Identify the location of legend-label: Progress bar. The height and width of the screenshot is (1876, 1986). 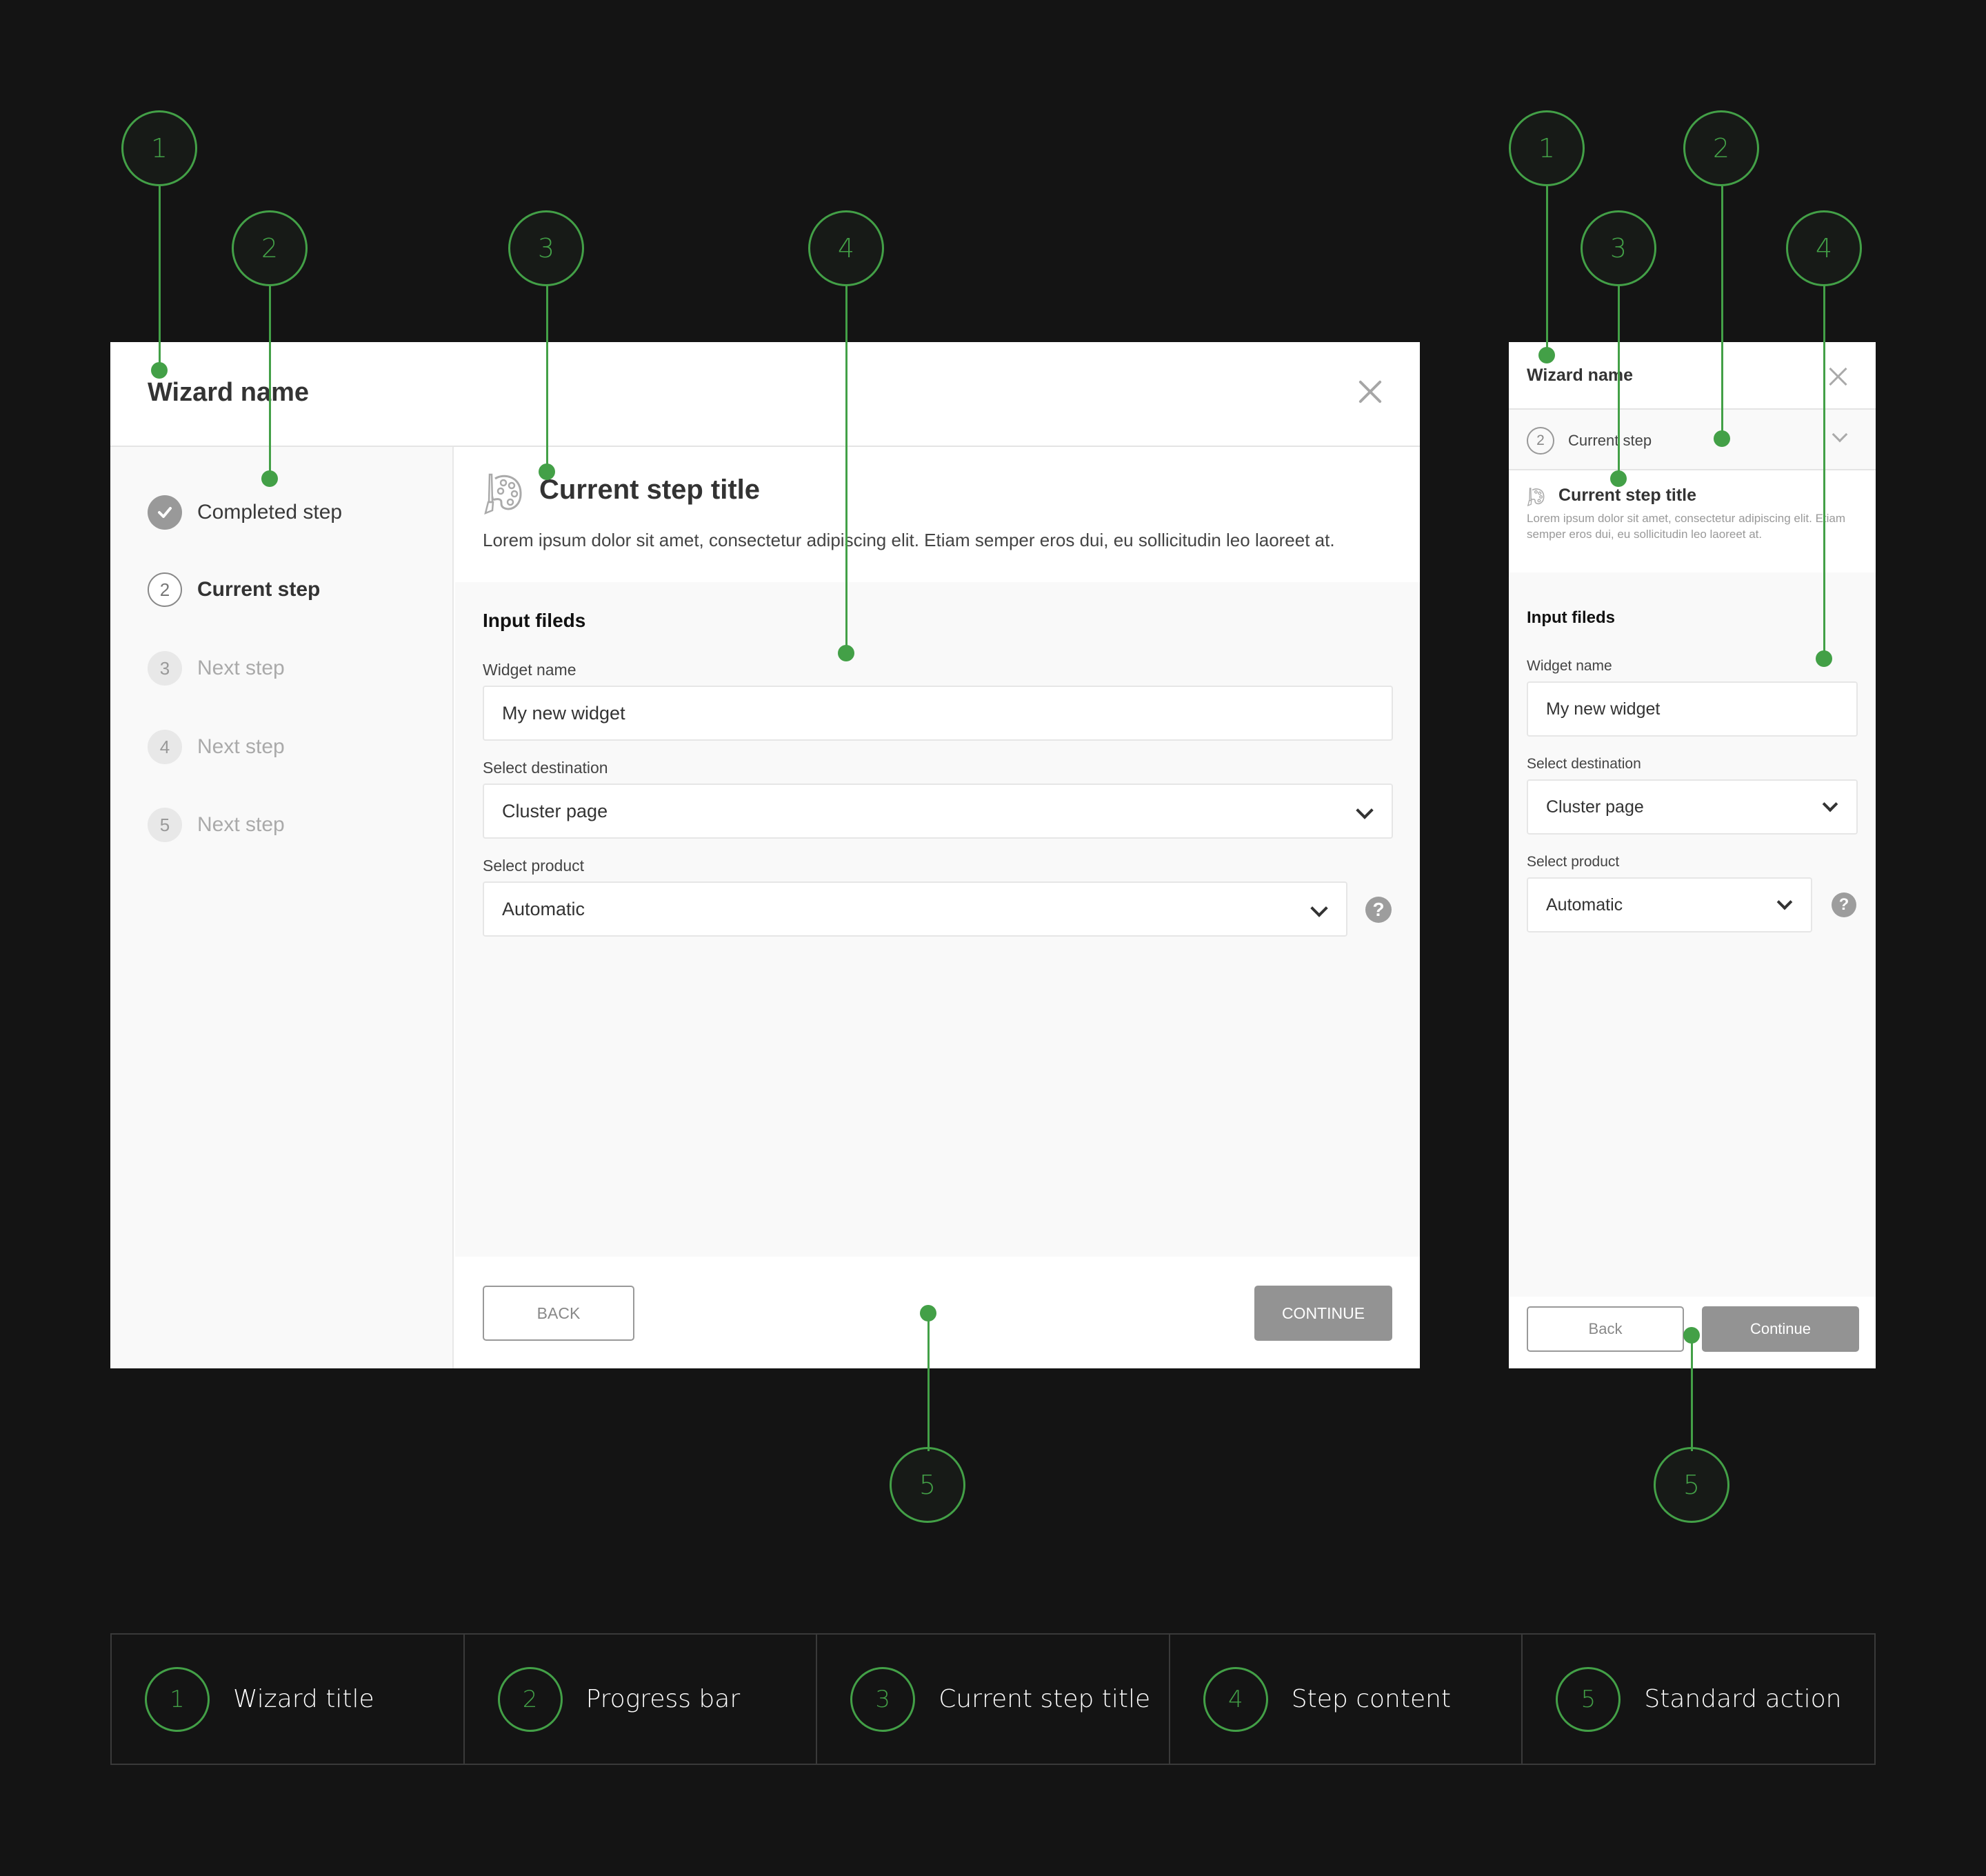
(663, 1699).